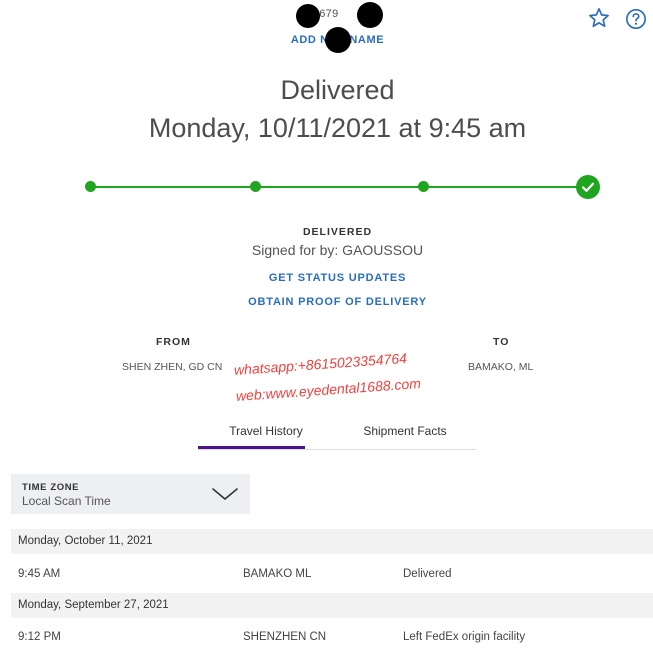 The image size is (653, 662). I want to click on get-status-updates-link: GET STATUS UPDATES, so click(326, 278).